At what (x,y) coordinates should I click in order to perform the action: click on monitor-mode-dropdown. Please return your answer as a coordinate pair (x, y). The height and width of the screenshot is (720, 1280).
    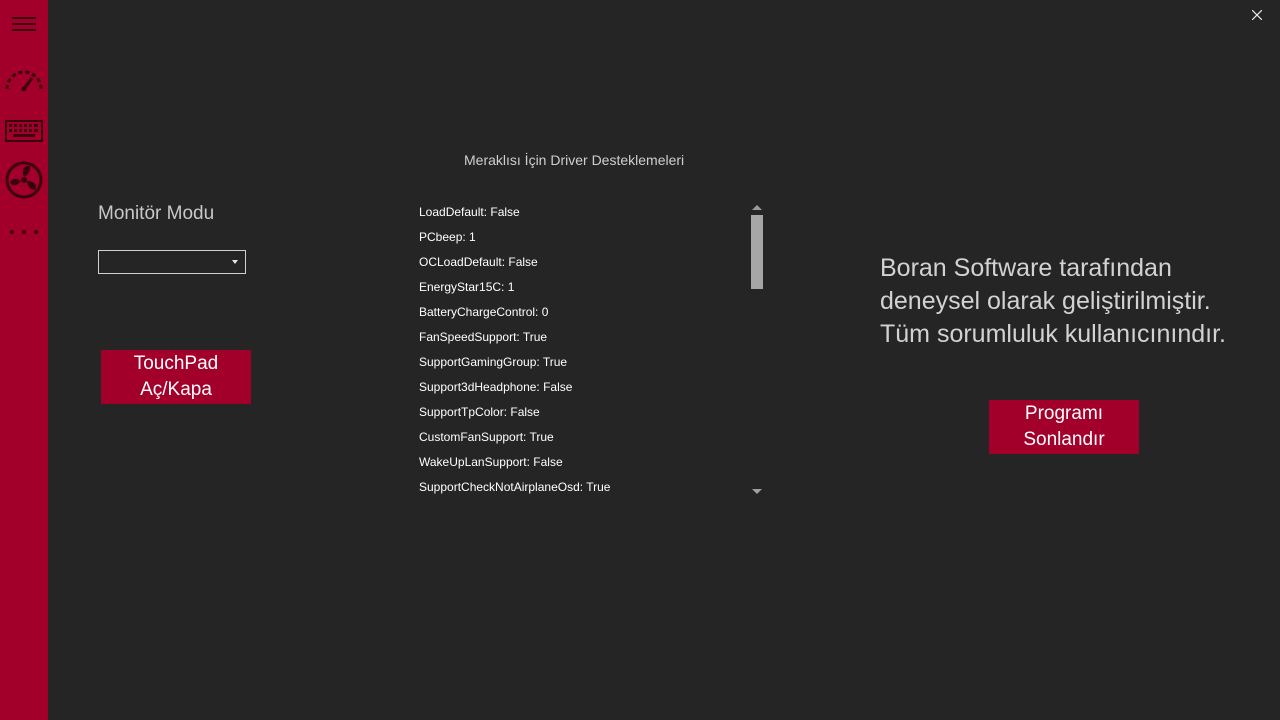
    Looking at the image, I should click on (172, 262).